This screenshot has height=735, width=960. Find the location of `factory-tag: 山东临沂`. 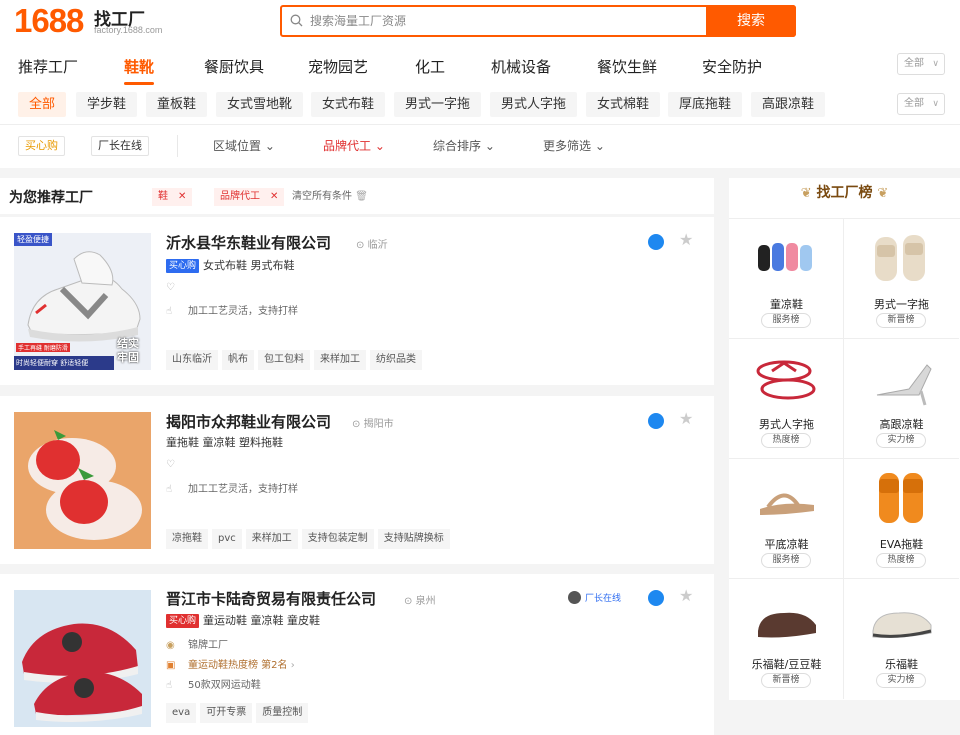

factory-tag: 山东临沂 is located at coordinates (192, 360).